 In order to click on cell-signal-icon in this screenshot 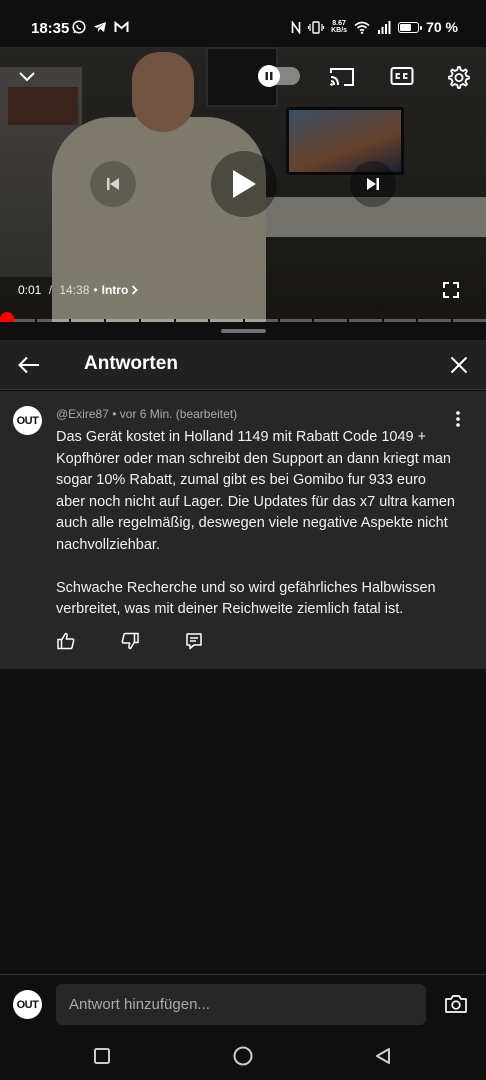, I will do `click(384, 27)`.